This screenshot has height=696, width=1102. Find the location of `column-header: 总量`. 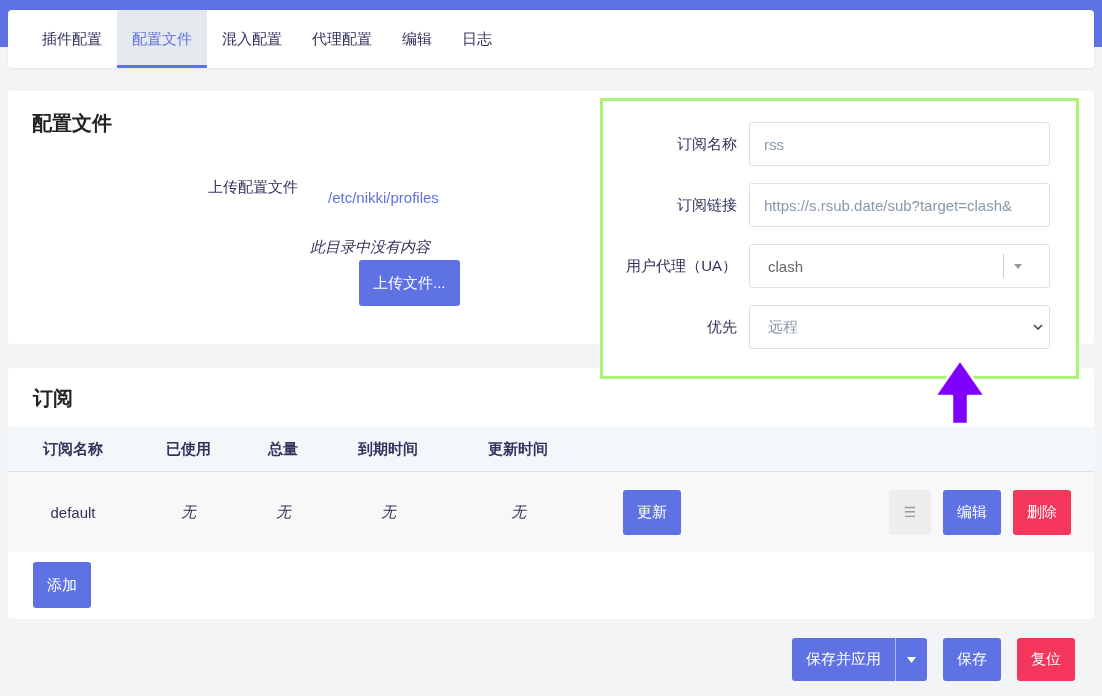

column-header: 总量 is located at coordinates (282, 449).